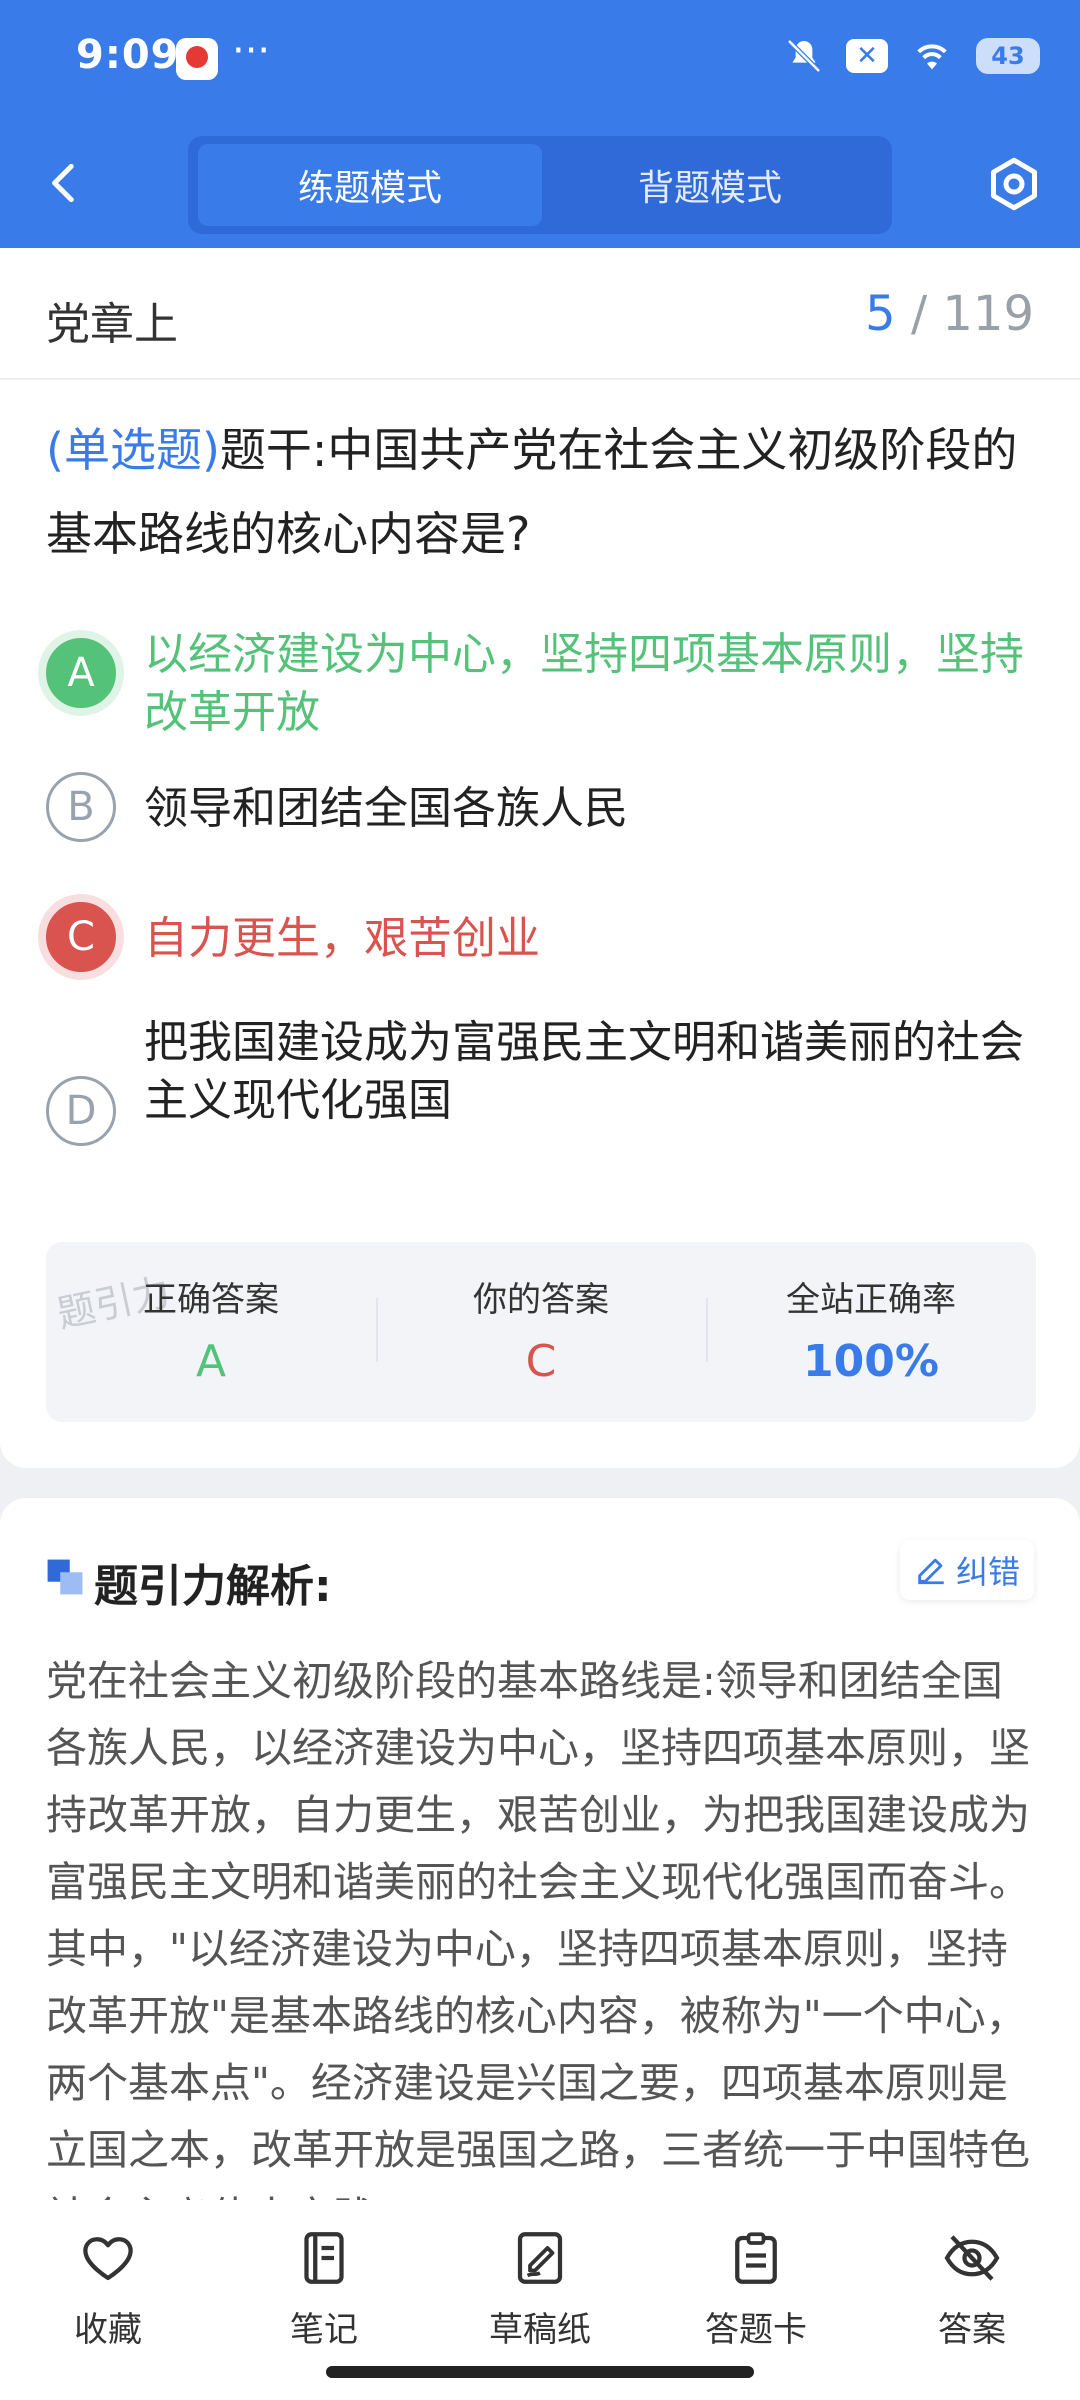 This screenshot has height=2400, width=1080. What do you see at coordinates (128, 55) in the screenshot?
I see `status-time: 9:09` at bounding box center [128, 55].